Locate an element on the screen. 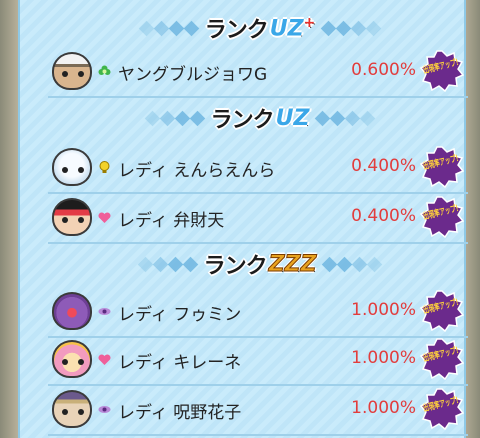 The image size is (480, 438). yokai-name: レディ キレーネ is located at coordinates (180, 363).